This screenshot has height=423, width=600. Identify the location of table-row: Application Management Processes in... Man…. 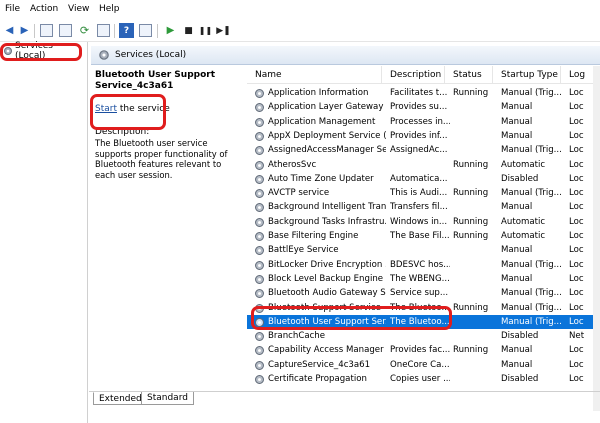
(423, 122).